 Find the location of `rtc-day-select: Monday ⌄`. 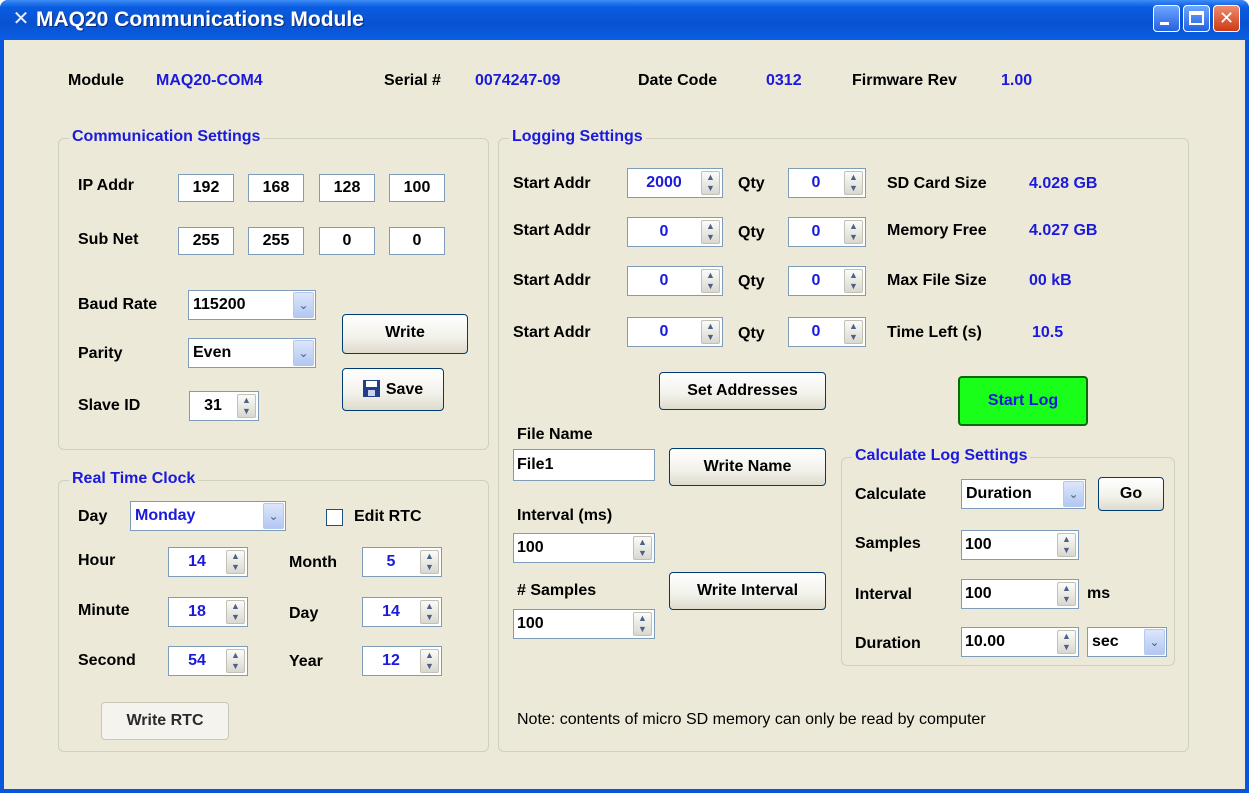

rtc-day-select: Monday ⌄ is located at coordinates (208, 516).